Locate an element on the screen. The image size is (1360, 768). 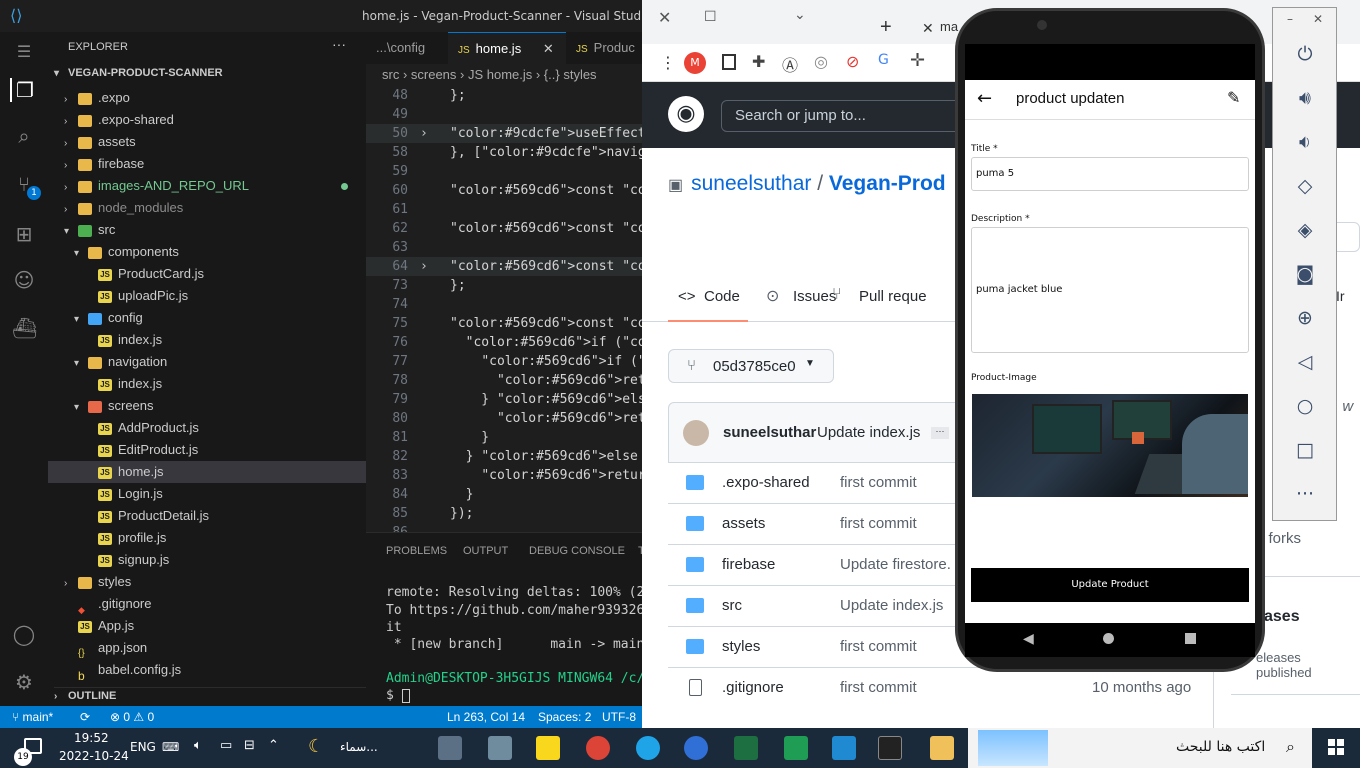
file-name: styles is located at coordinates (741, 646).